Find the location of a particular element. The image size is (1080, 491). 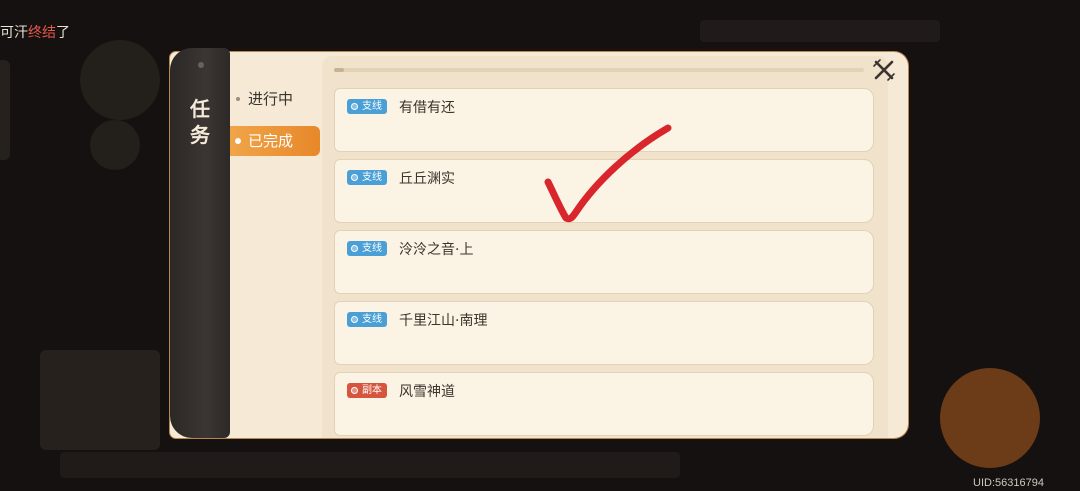

background-action-button is located at coordinates (990, 418).